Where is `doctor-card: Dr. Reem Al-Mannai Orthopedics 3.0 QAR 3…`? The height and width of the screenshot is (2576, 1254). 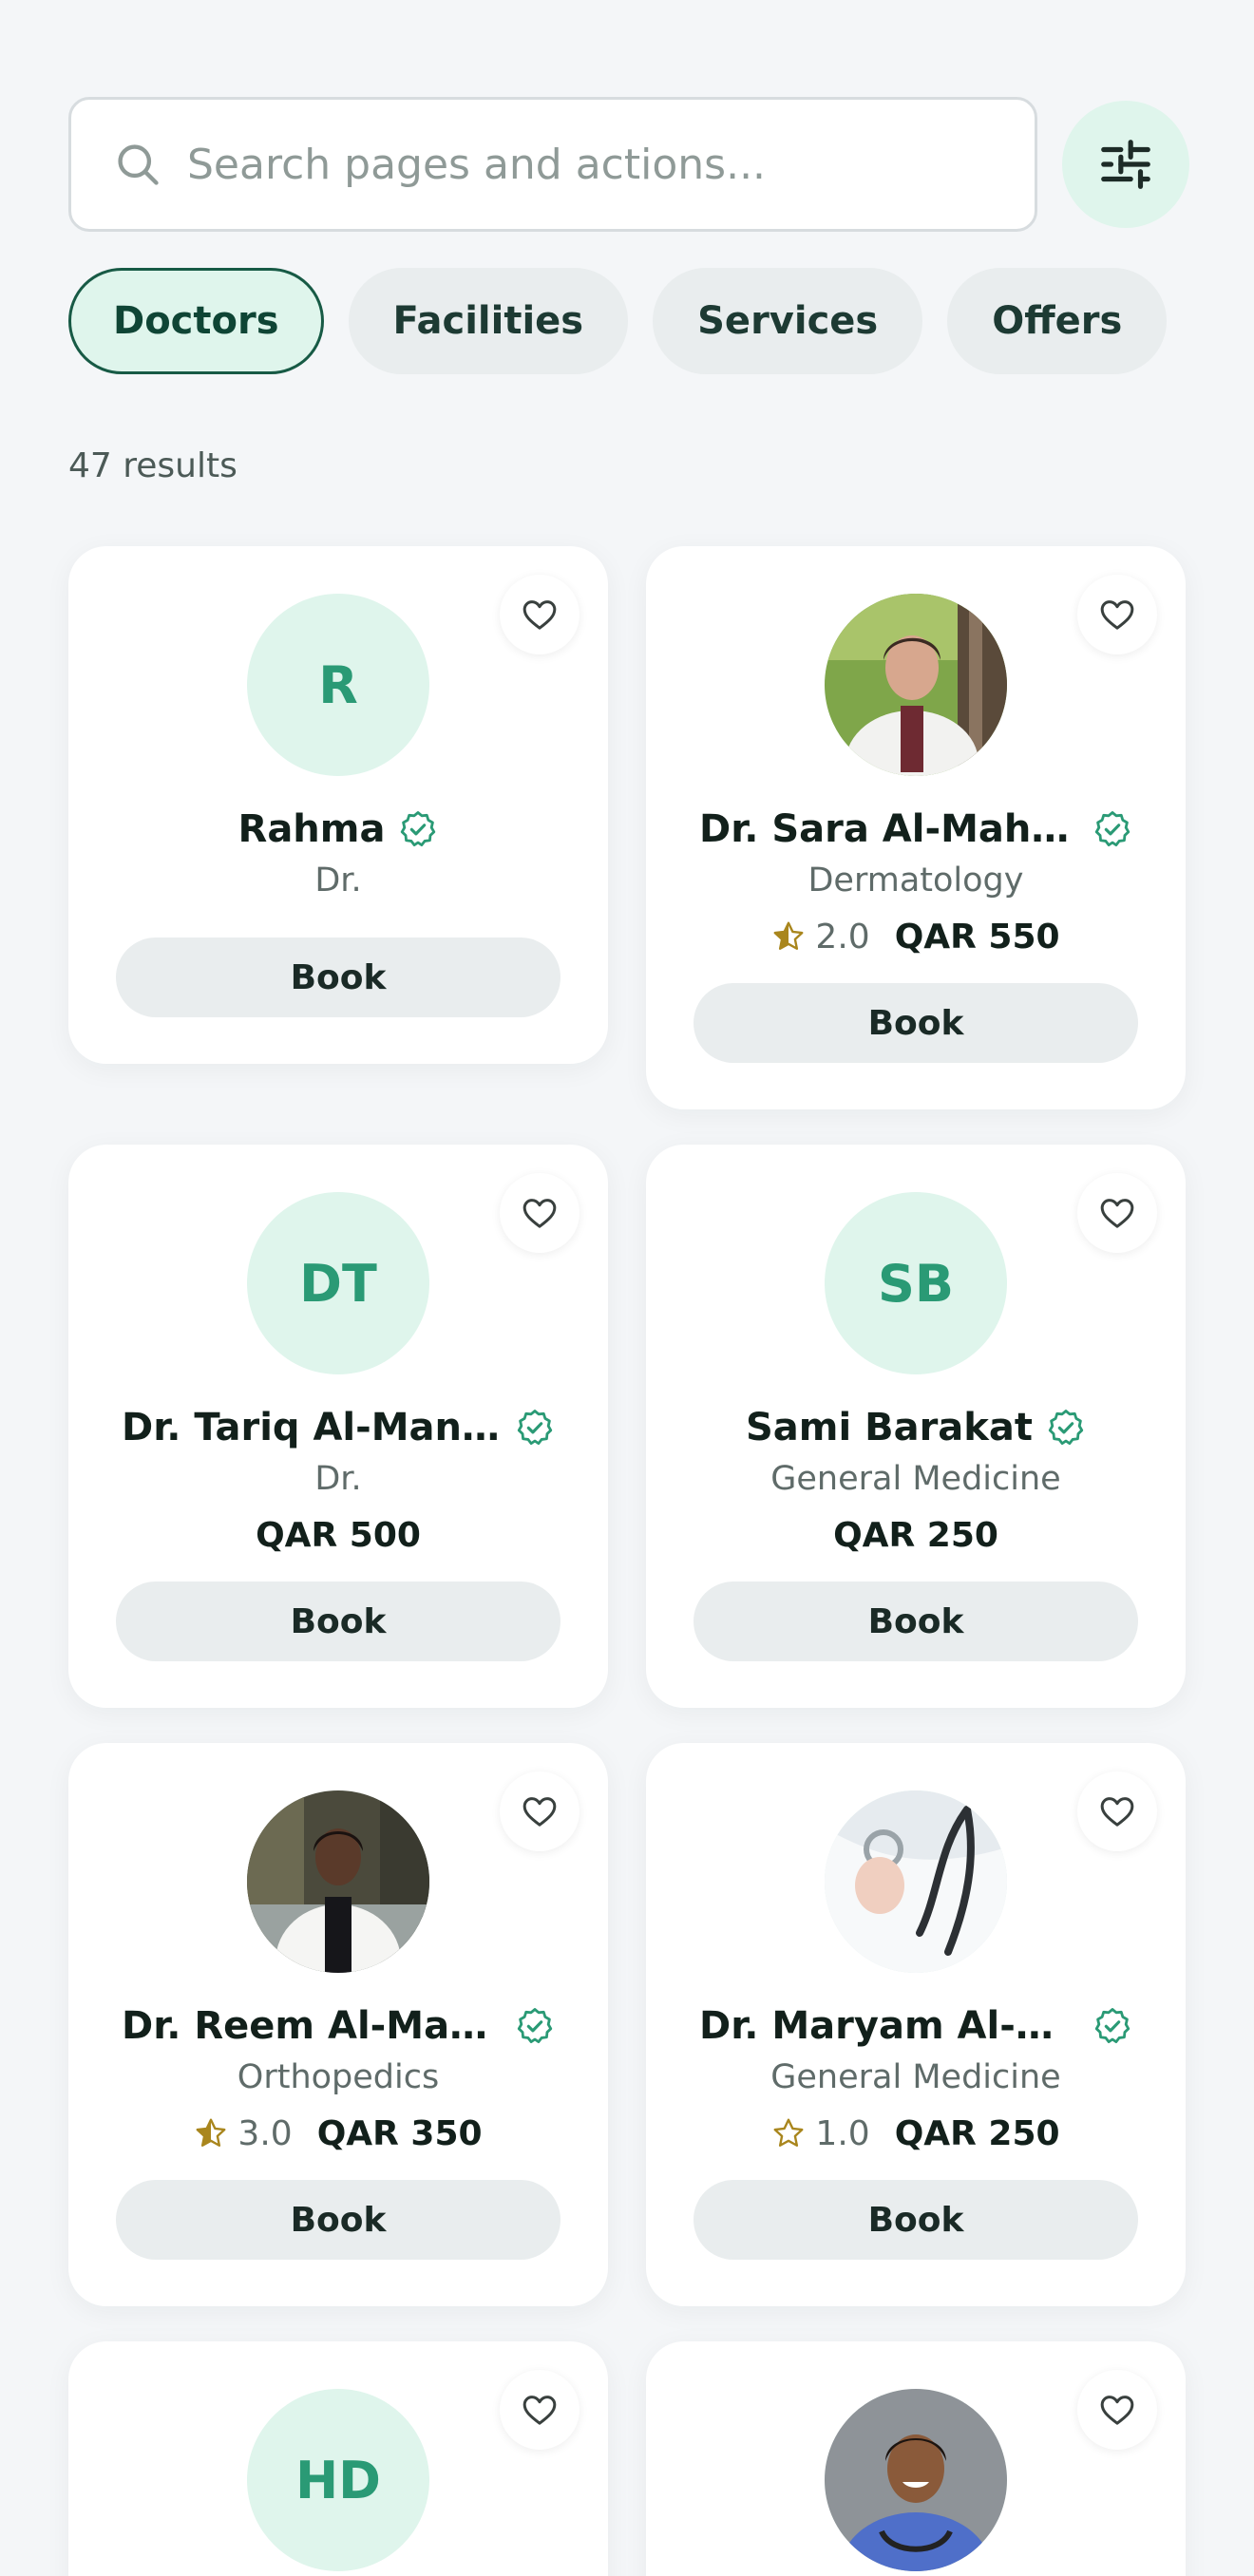
doctor-card: Dr. Reem Al-Mannai Orthopedics 3.0 QAR 3… is located at coordinates (338, 2024).